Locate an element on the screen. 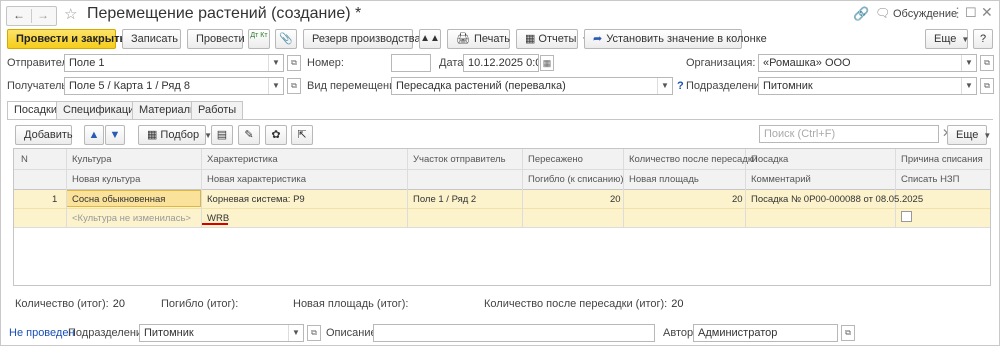 The height and width of the screenshot is (346, 1000). discussion-link: Обсуждение is located at coordinates (925, 14).